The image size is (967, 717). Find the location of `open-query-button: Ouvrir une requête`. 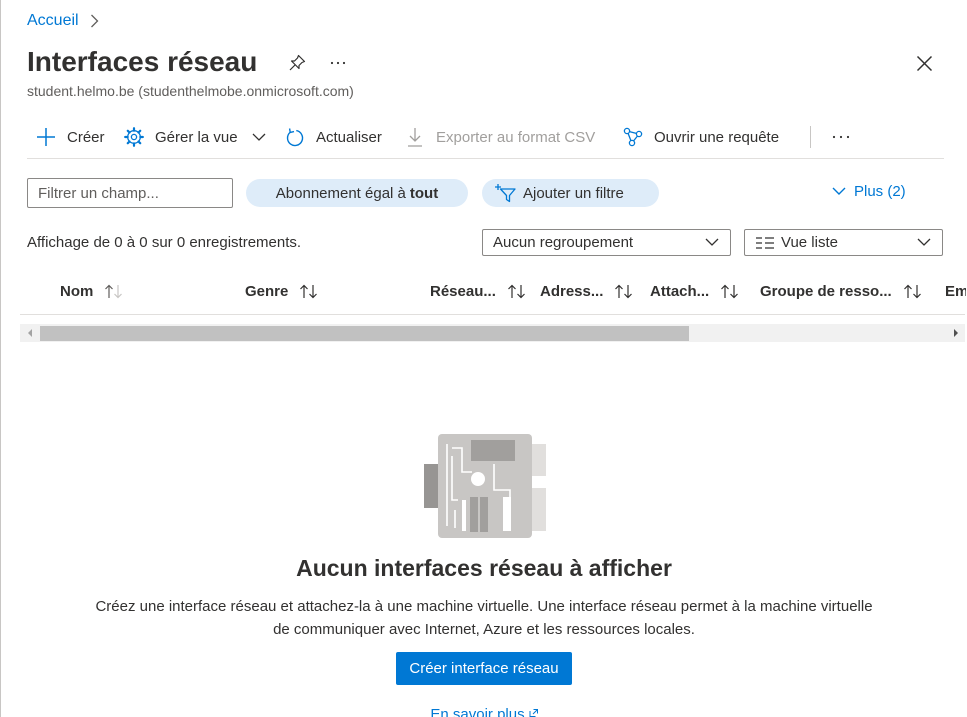

open-query-button: Ouvrir une requête is located at coordinates (701, 137).